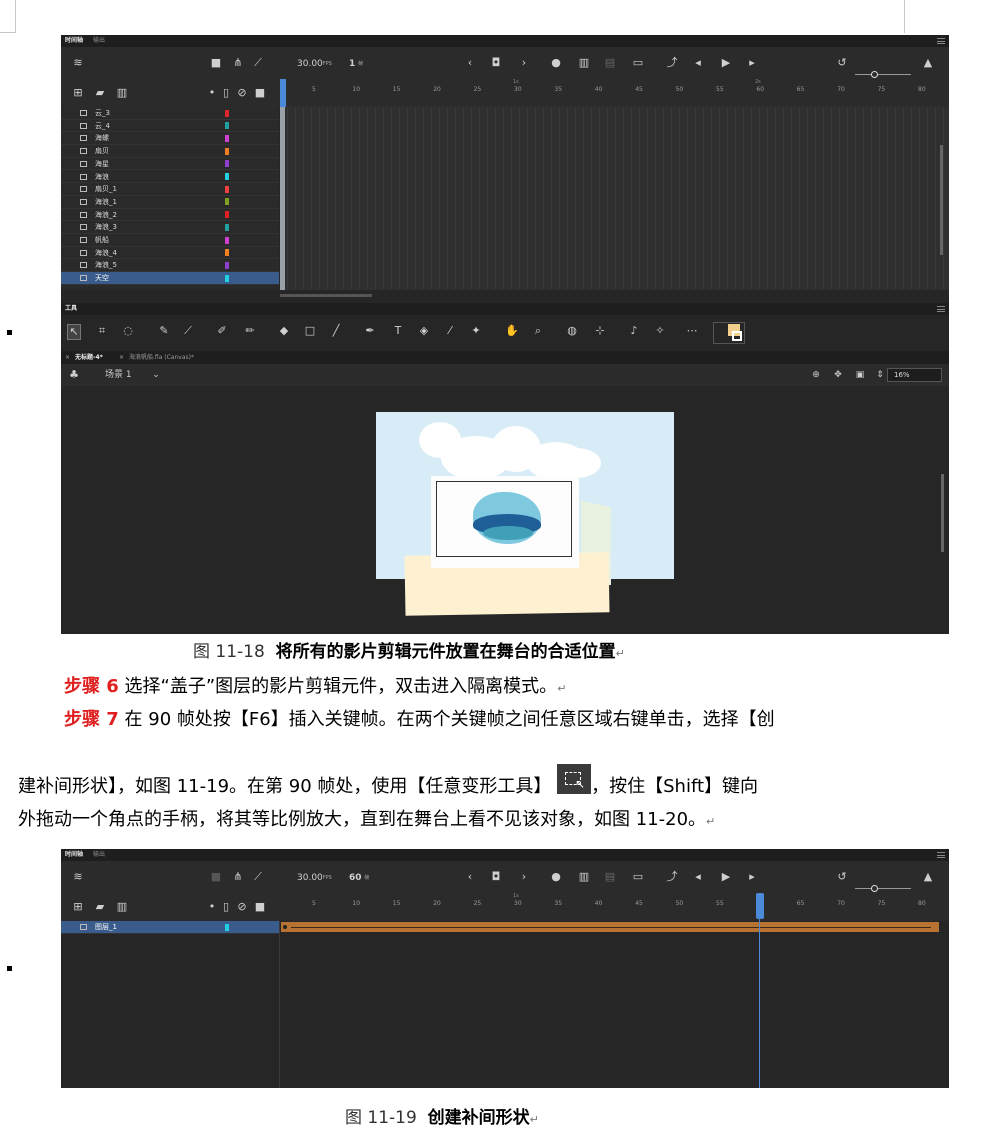 This screenshot has height=1145, width=995. Describe the element at coordinates (156, 375) in the screenshot. I see `chevron-down-icon: ⌄` at that location.